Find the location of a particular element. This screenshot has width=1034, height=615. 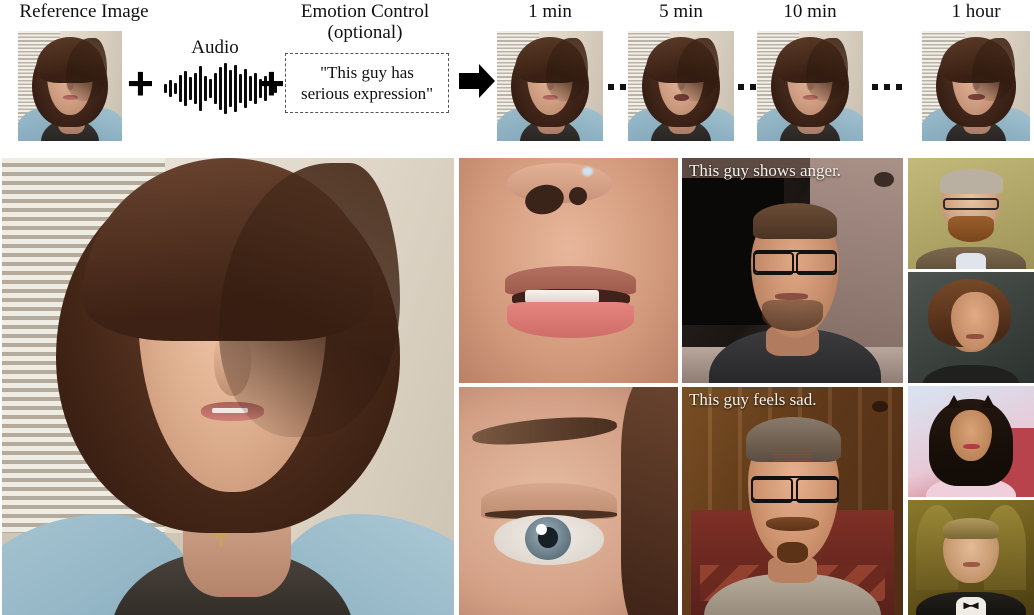

panel-emotion-anger: This guy shows anger. is located at coordinates (792, 270).